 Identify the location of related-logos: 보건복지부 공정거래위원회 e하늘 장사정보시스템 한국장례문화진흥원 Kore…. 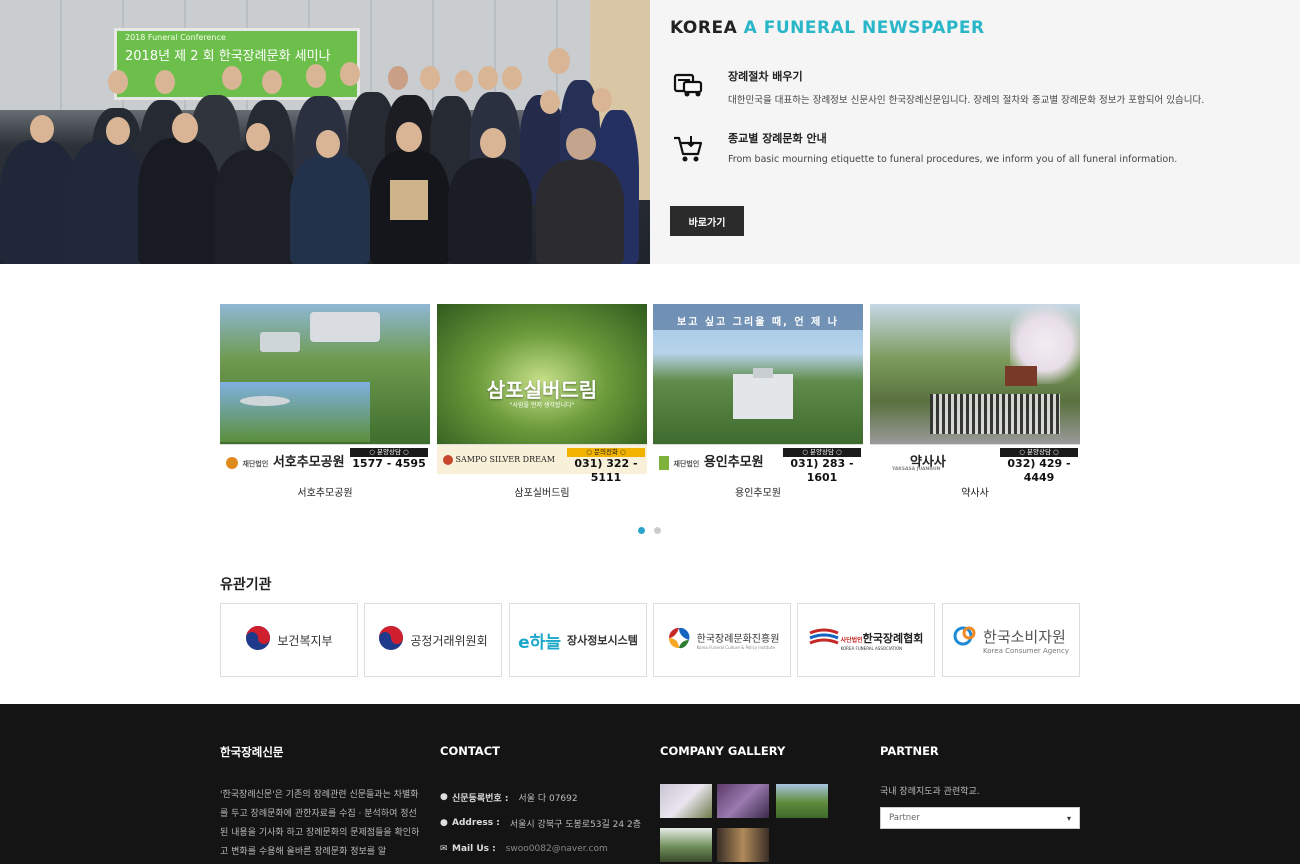
(650, 640).